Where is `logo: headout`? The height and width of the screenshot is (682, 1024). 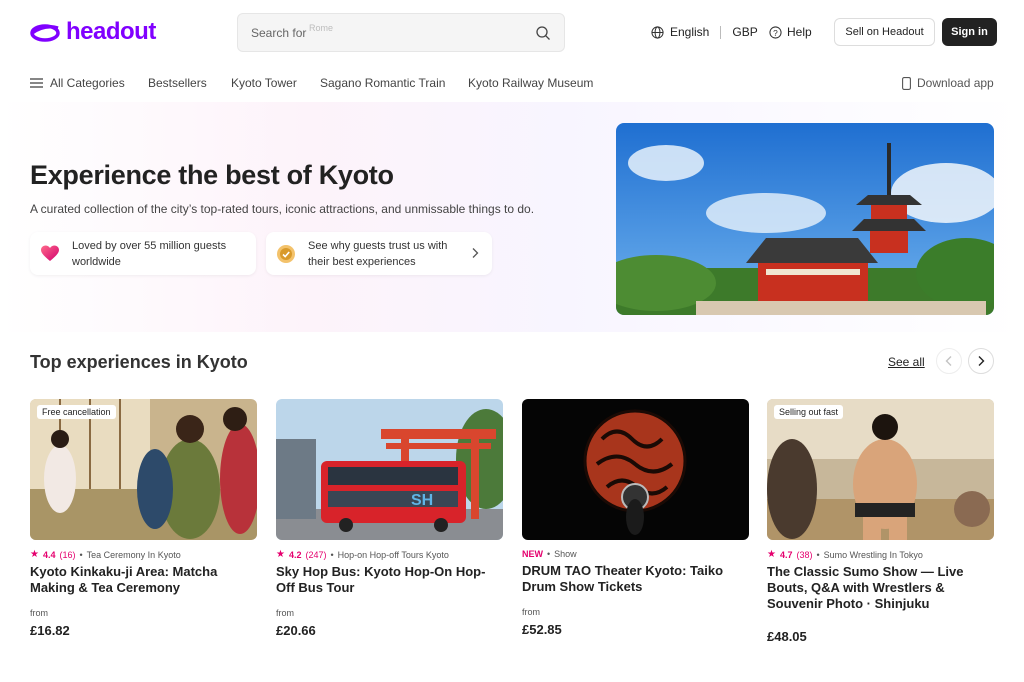 logo: headout is located at coordinates (93, 32).